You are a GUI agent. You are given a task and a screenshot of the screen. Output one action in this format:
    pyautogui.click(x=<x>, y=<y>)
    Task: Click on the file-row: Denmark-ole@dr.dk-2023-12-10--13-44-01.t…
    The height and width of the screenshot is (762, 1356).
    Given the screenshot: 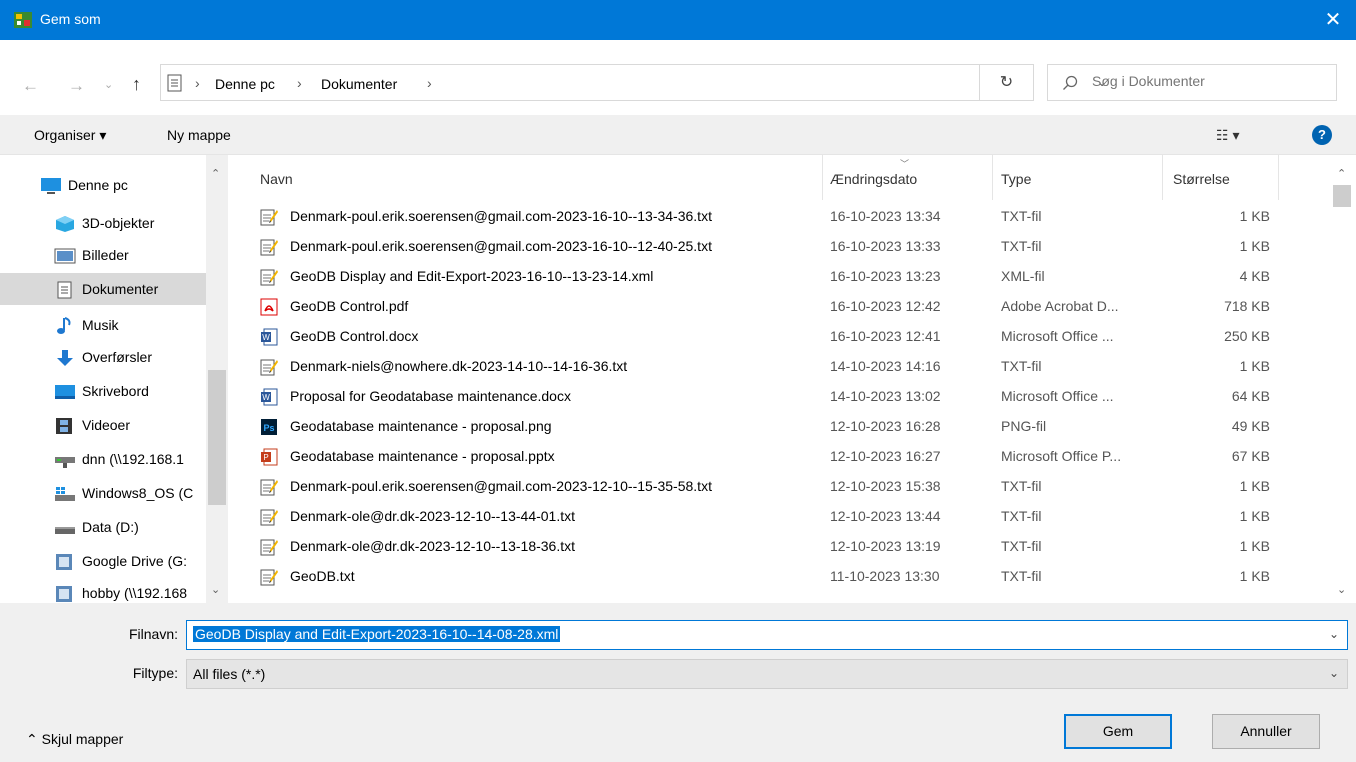 What is the action you would take?
    pyautogui.click(x=768, y=516)
    